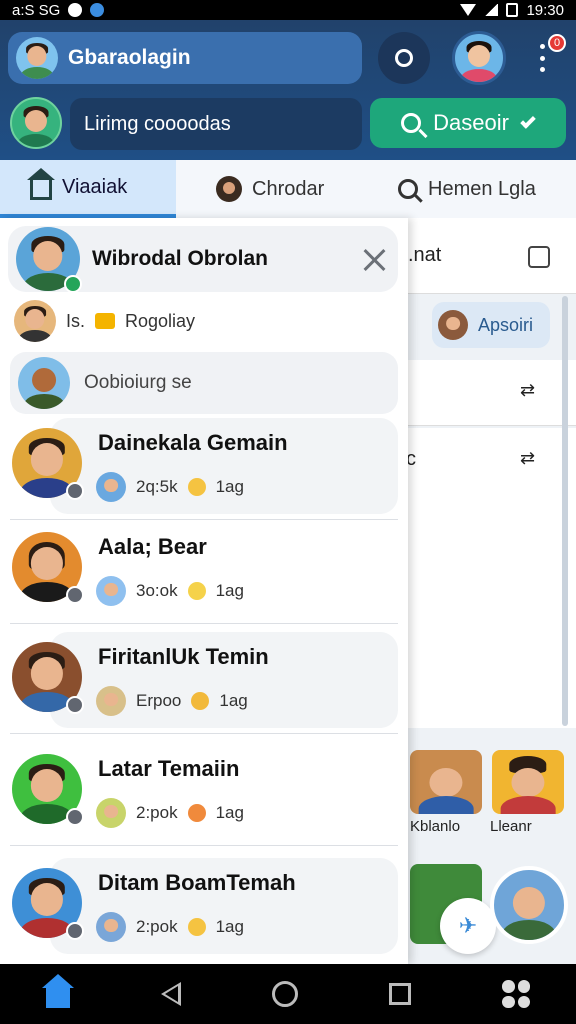 The width and height of the screenshot is (576, 1024). I want to click on tab-label: Hemen Lgla, so click(482, 188).